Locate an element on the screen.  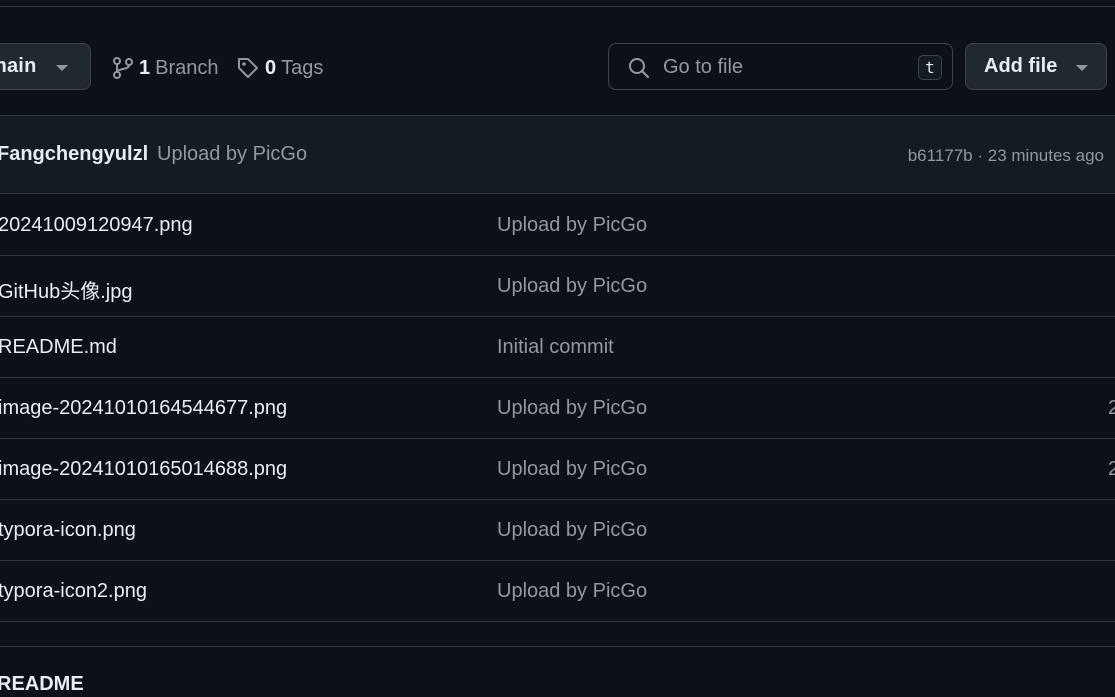
table-row: GitHub头像.jpg Upload by PicGo is located at coordinates (557, 286).